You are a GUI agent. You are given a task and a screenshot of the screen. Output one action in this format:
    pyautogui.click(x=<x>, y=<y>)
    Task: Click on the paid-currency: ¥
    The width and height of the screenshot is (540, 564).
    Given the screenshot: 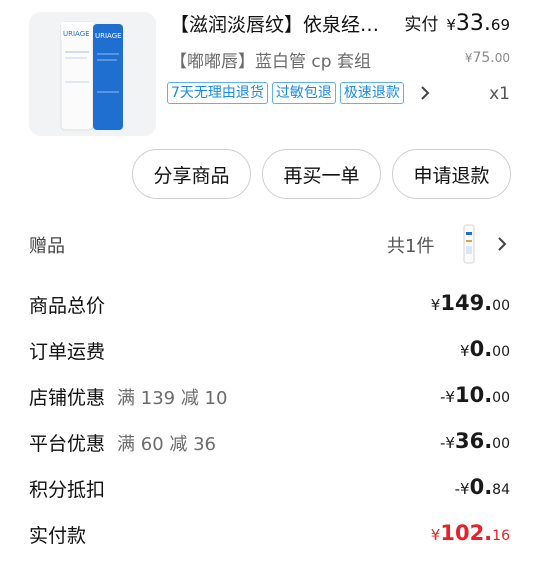 What is the action you would take?
    pyautogui.click(x=451, y=25)
    